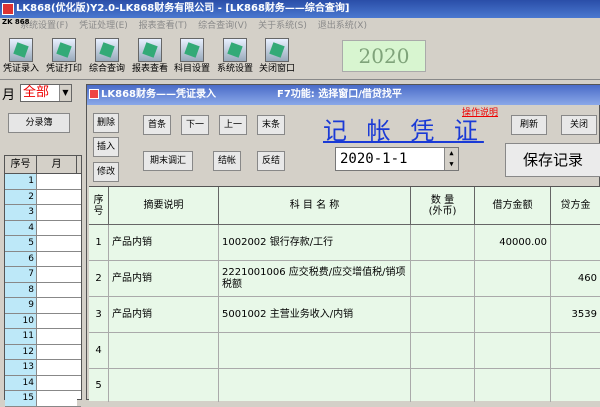  I want to click on menu-exit: 退出系统(X), so click(342, 26).